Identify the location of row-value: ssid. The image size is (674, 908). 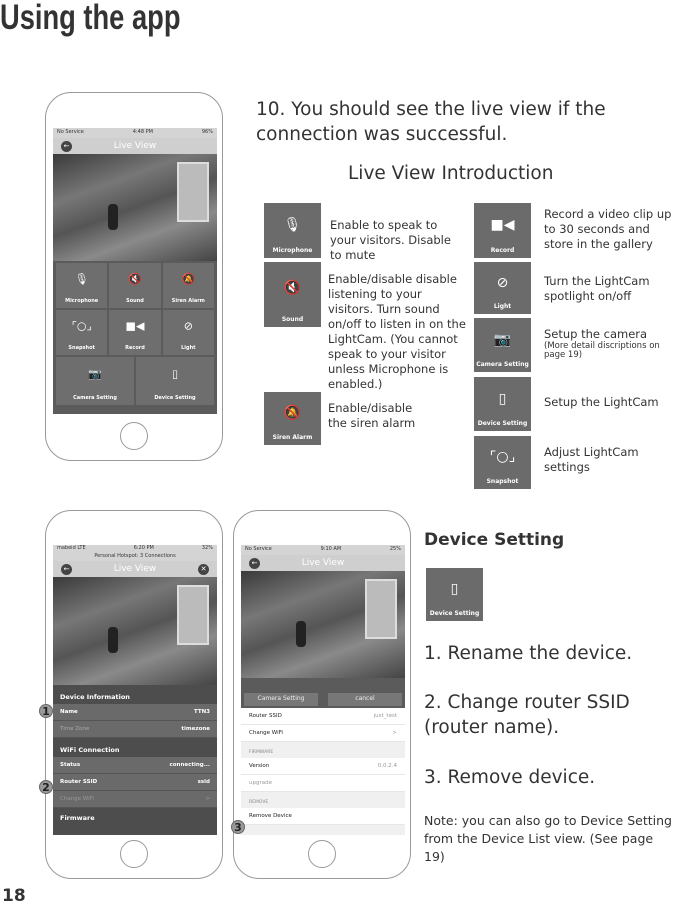
(203, 782).